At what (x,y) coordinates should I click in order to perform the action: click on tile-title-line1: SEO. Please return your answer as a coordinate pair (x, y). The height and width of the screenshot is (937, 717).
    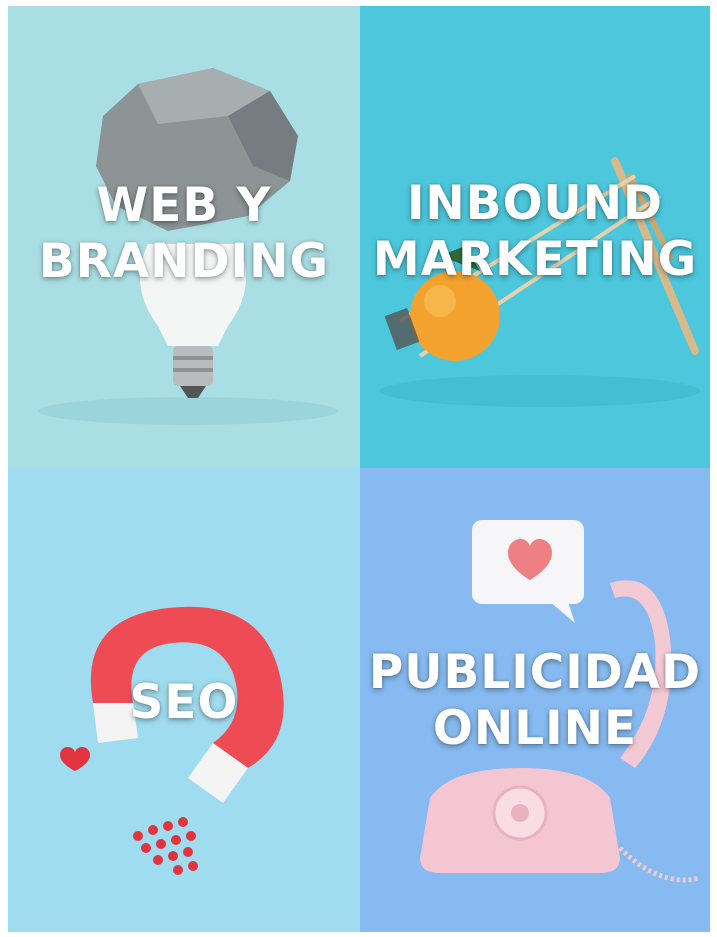
    Looking at the image, I should click on (184, 702).